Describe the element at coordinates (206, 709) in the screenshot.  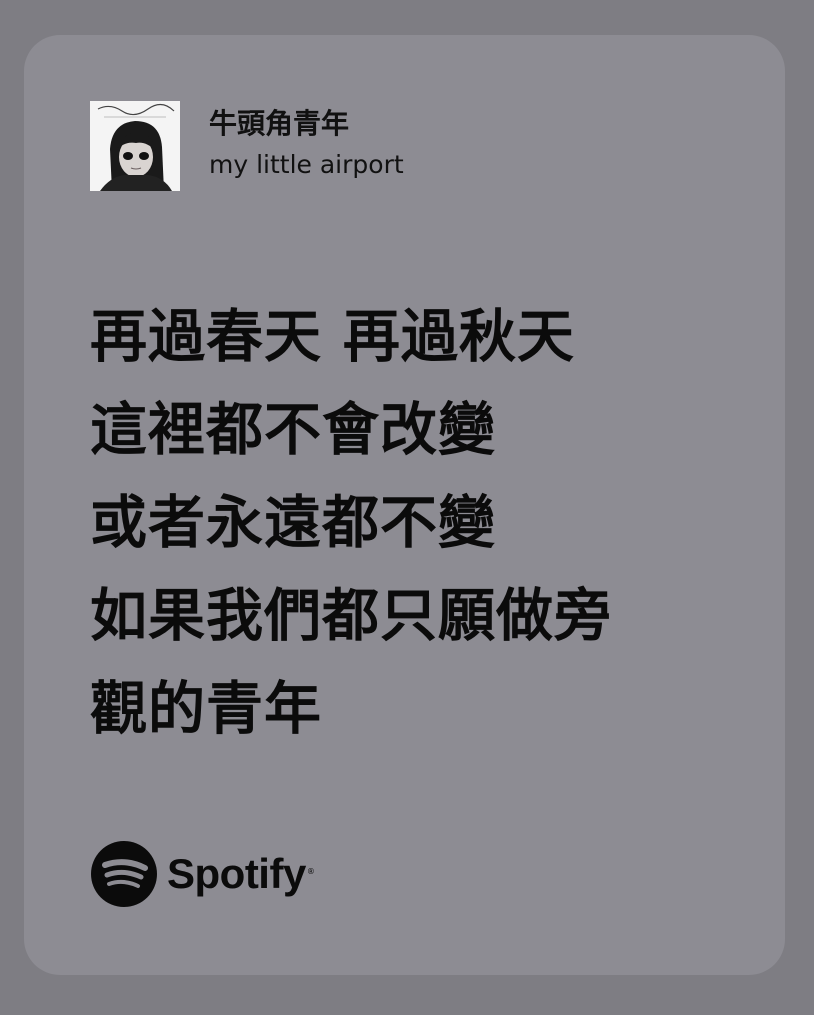
I see `lyric-line: 觀的青年` at that location.